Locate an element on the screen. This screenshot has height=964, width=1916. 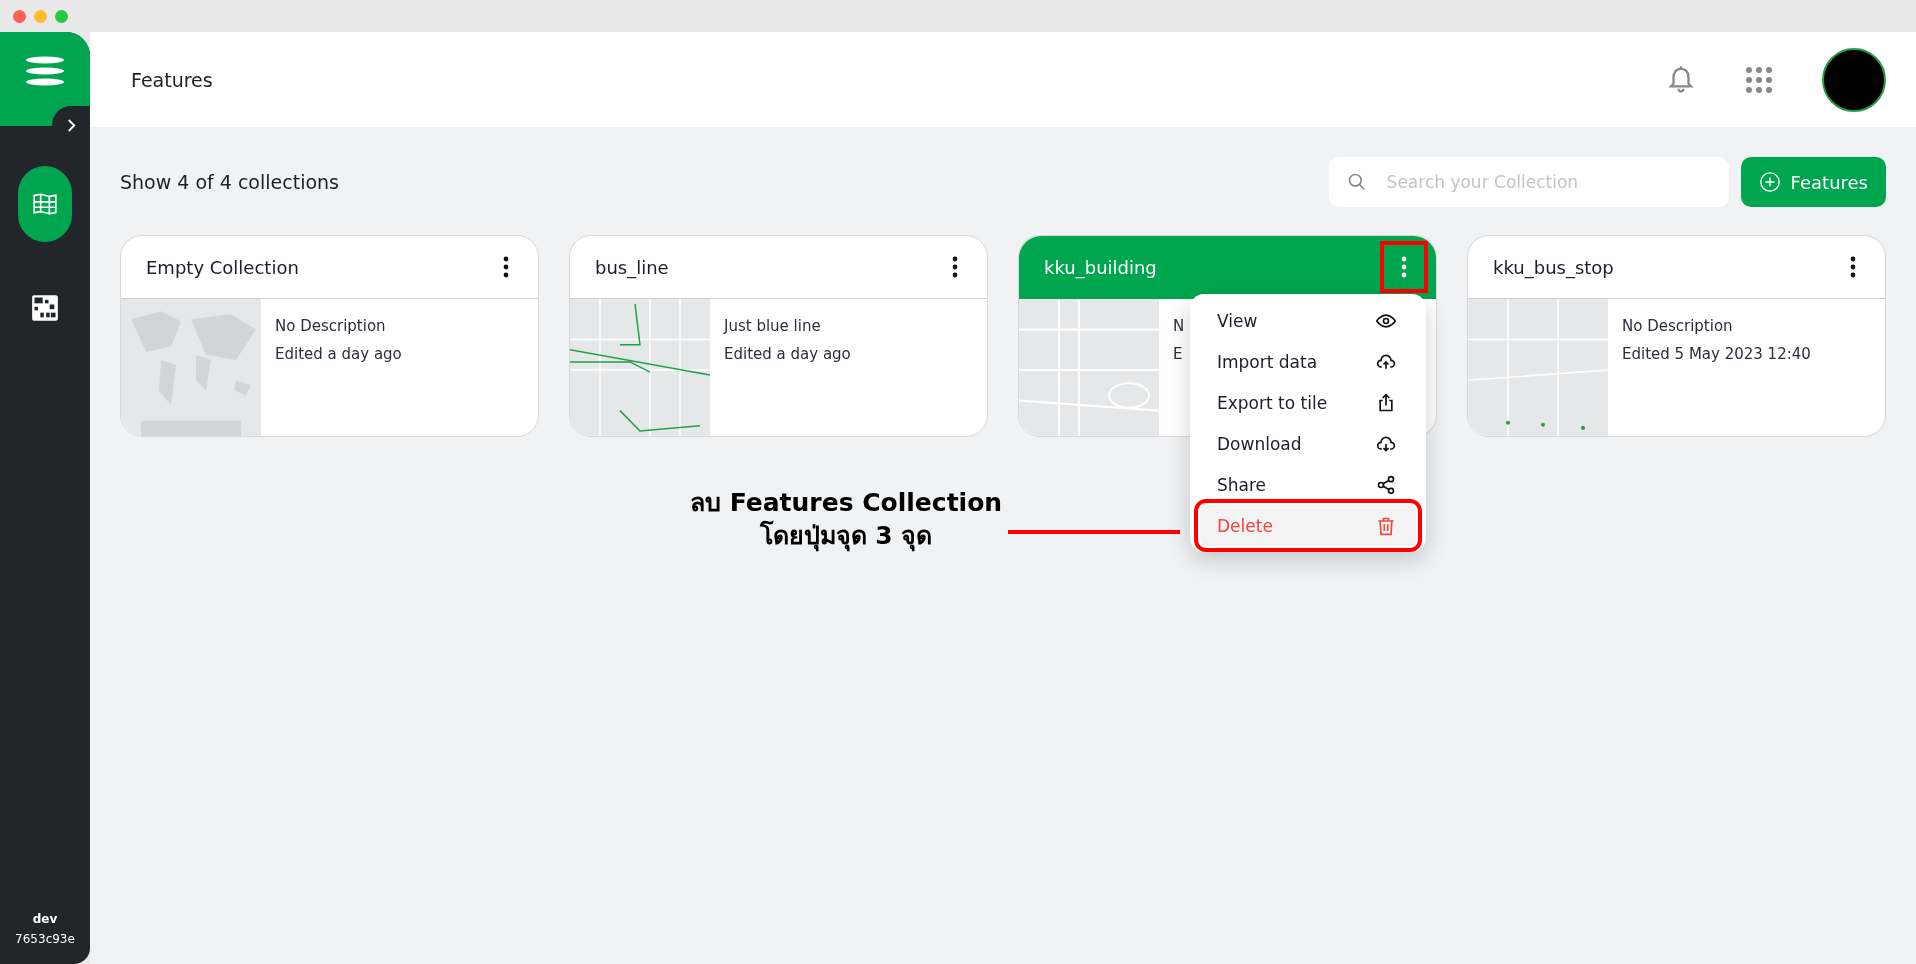
grid-icon is located at coordinates (45, 308).